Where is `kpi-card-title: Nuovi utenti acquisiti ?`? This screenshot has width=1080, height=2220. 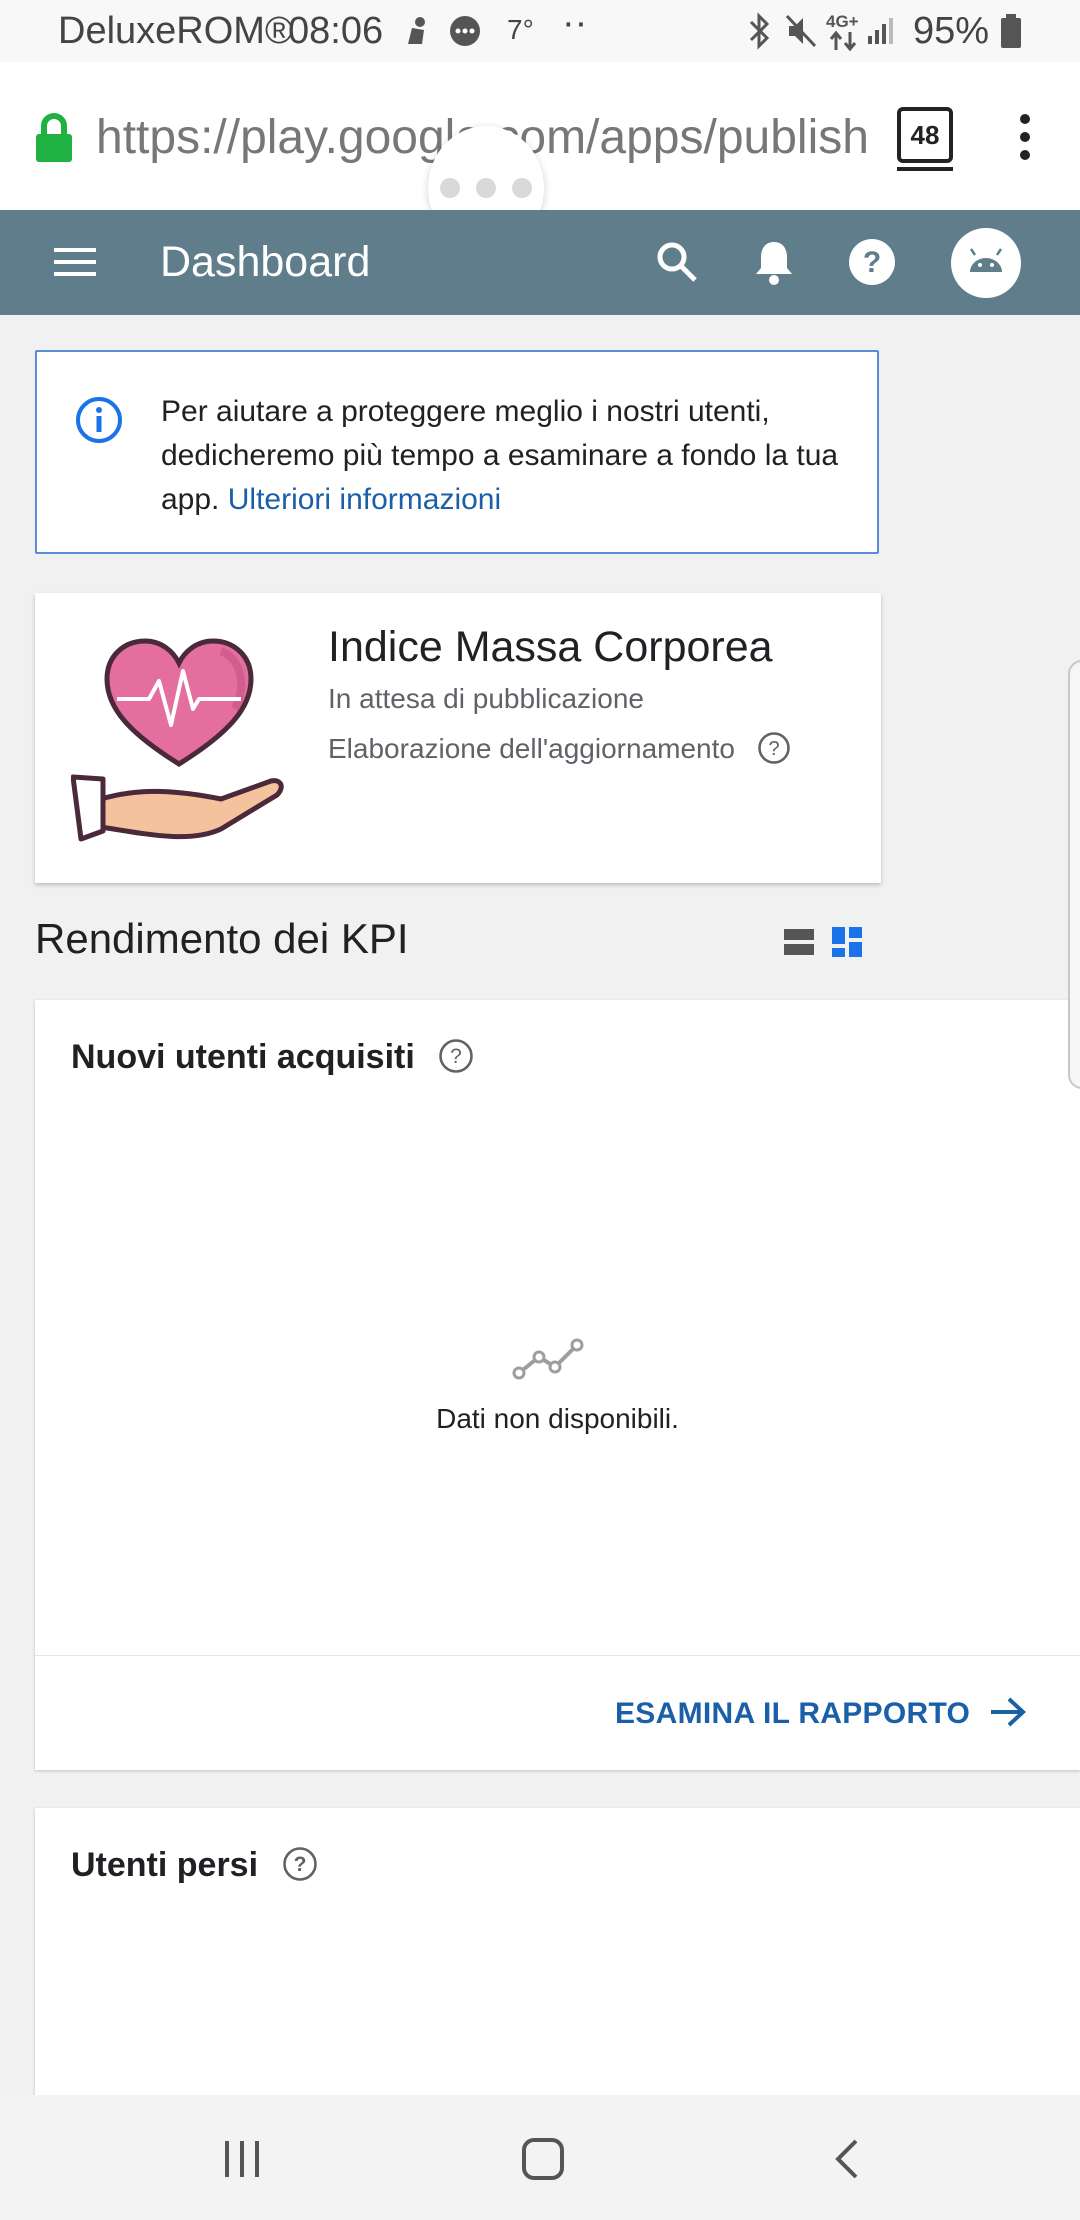 kpi-card-title: Nuovi utenti acquisiti ? is located at coordinates (272, 1057).